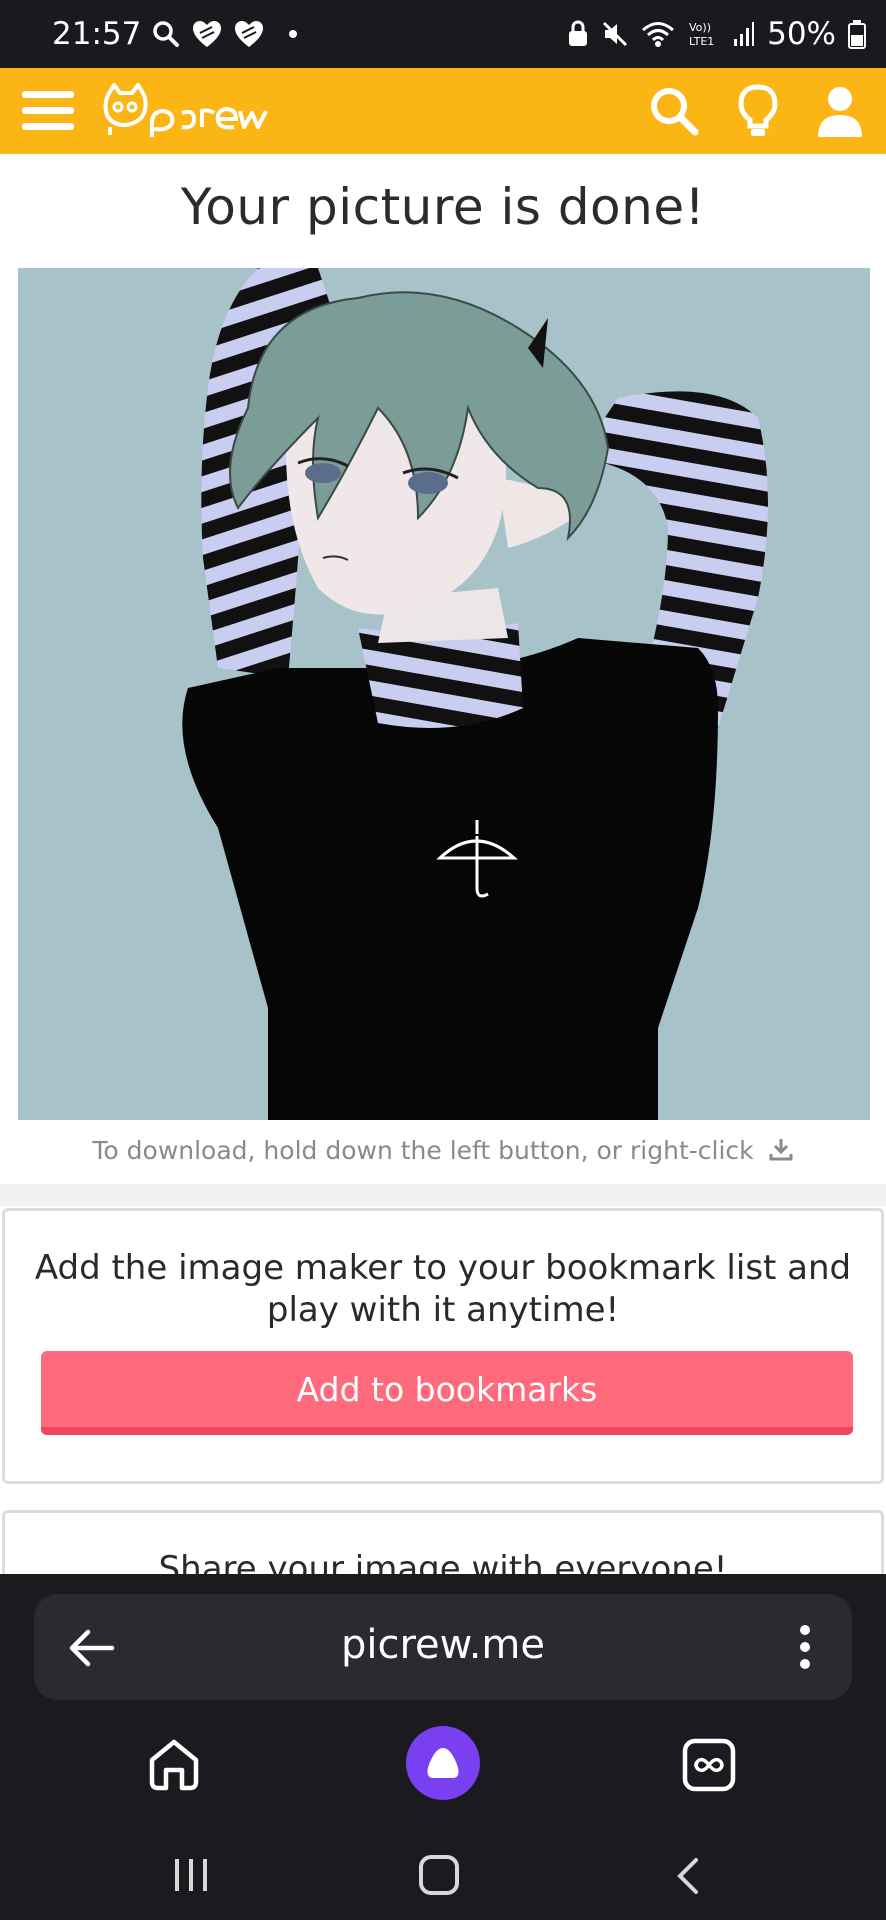  Describe the element at coordinates (857, 34) in the screenshot. I see `battery-icon` at that location.